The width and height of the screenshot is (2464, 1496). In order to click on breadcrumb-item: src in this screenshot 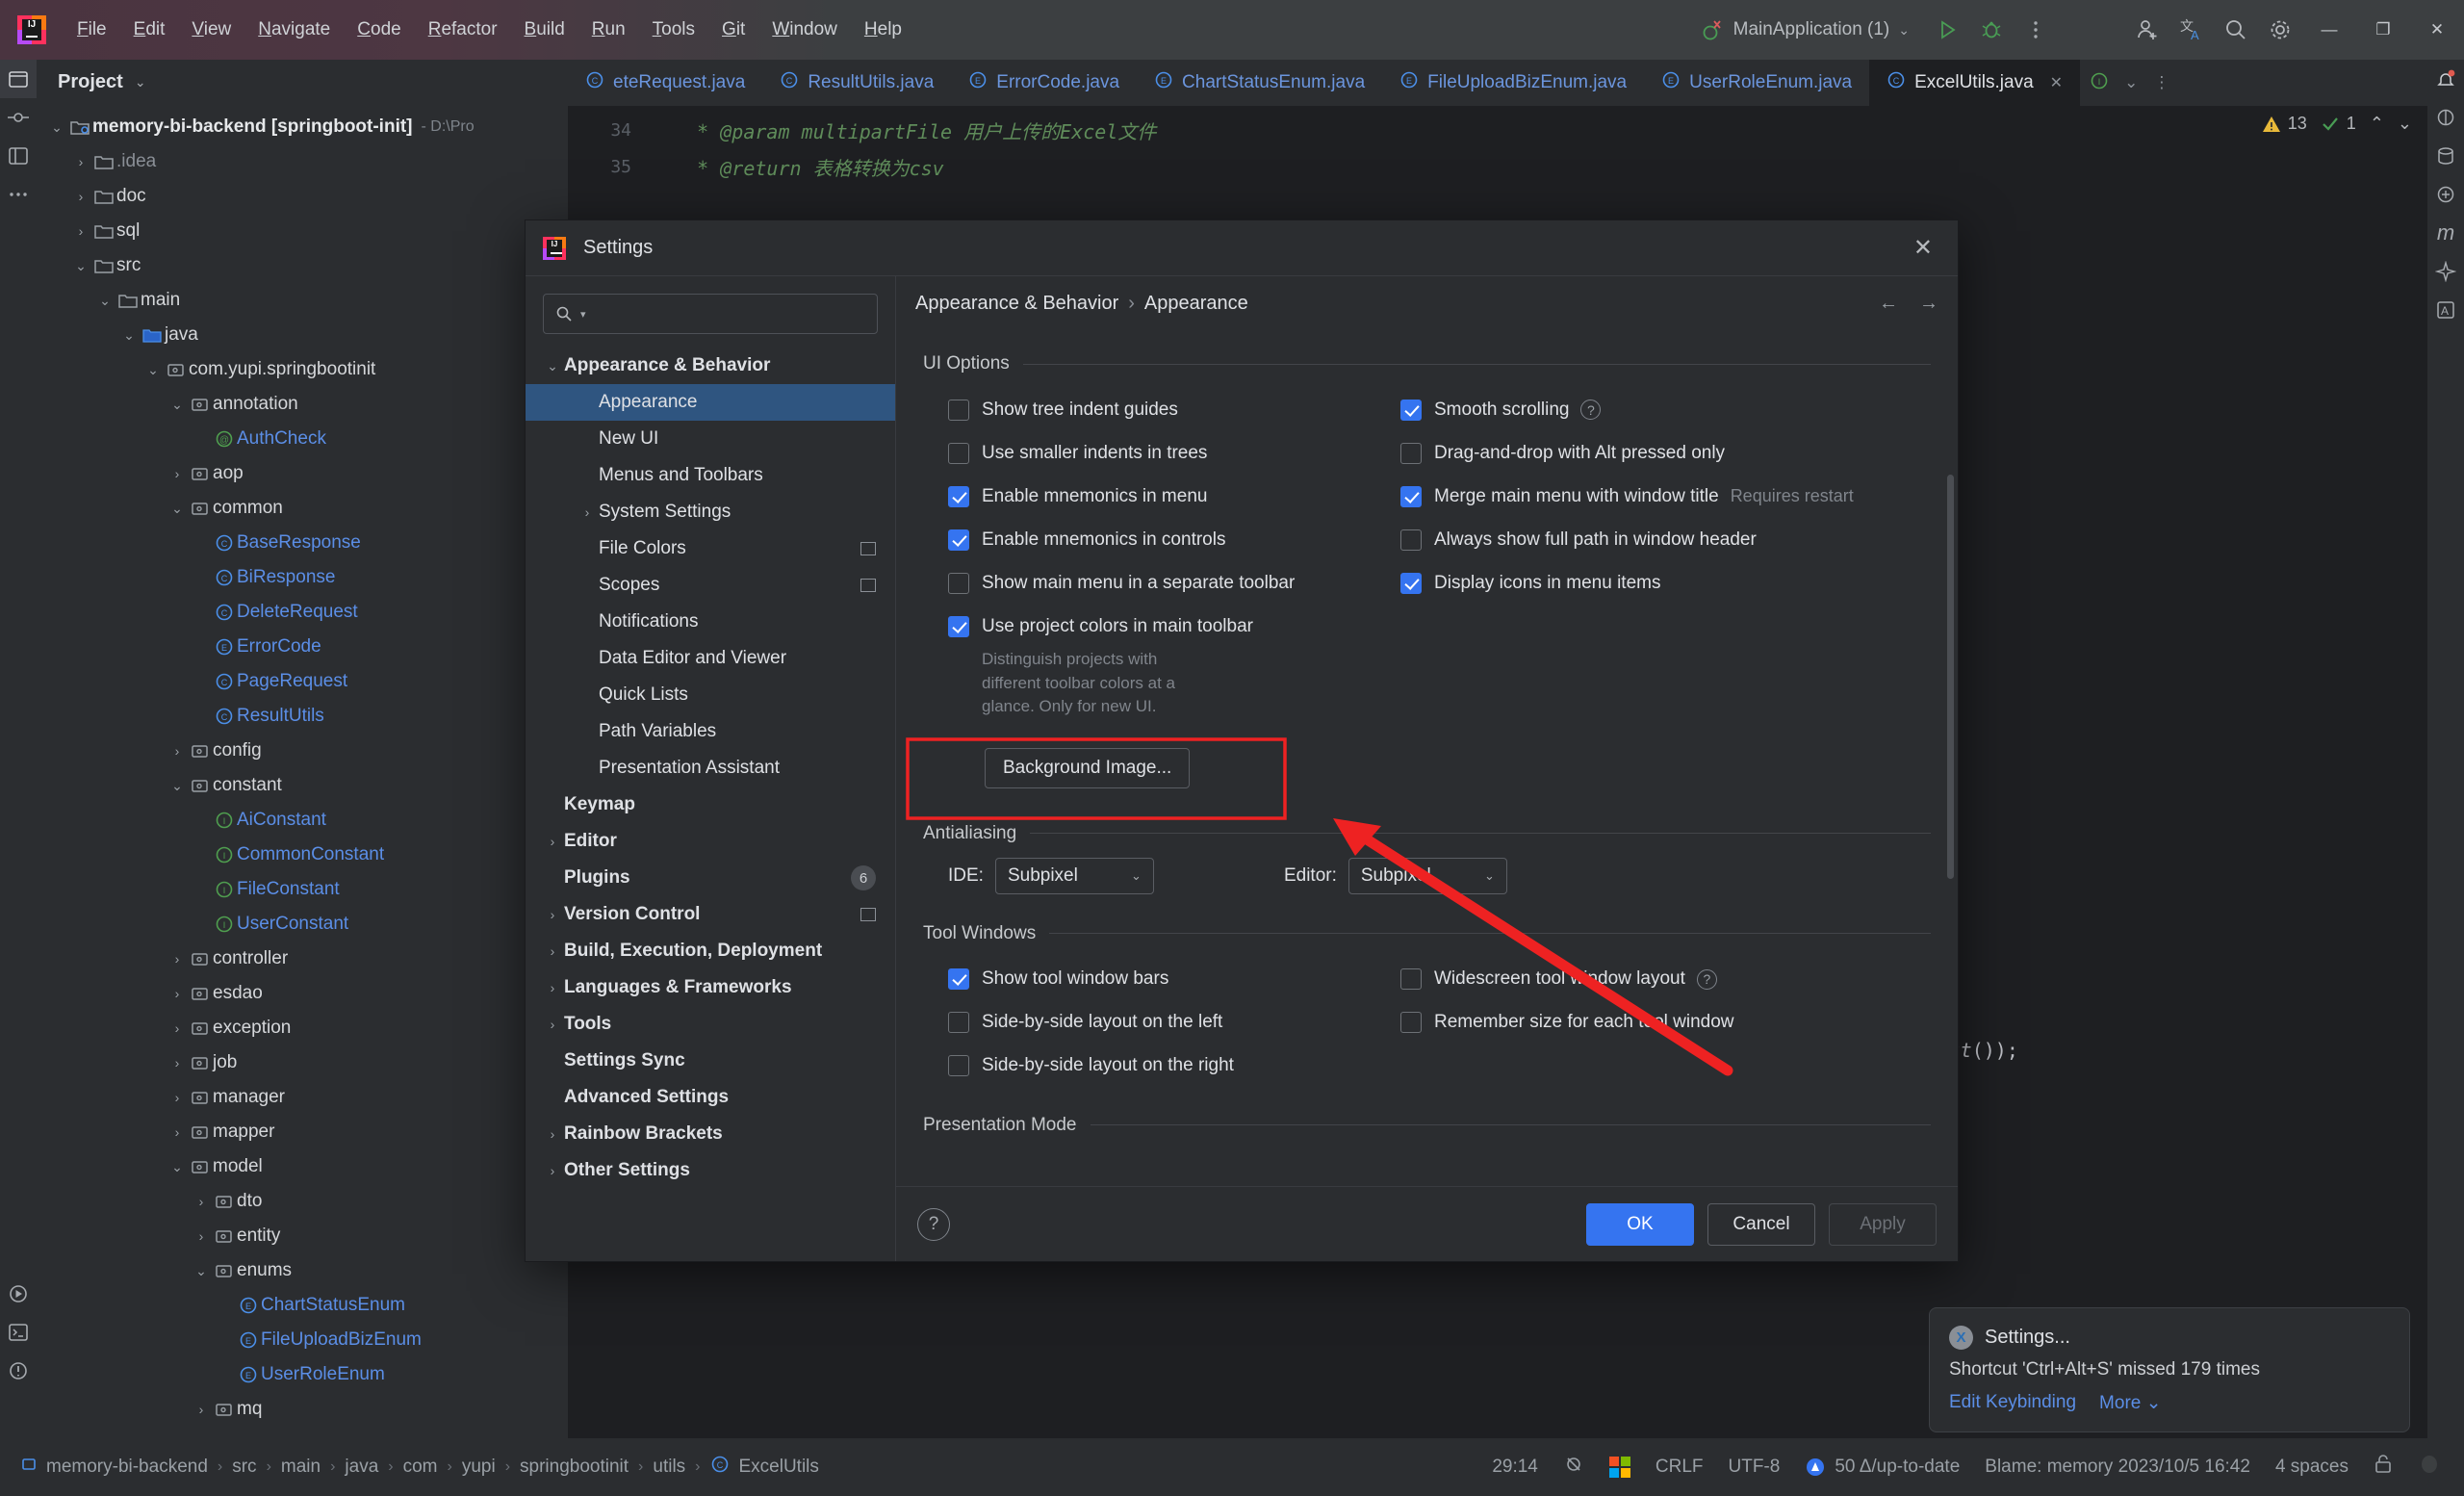, I will do `click(244, 1467)`.